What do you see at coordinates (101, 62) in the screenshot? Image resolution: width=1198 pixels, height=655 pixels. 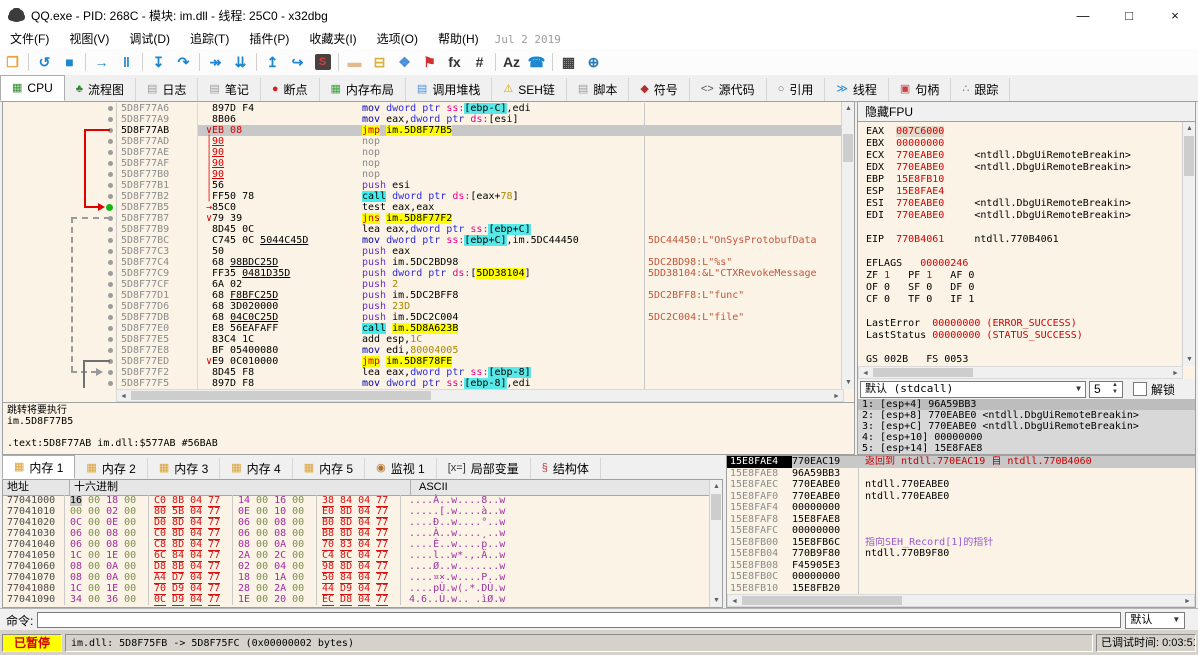 I see `run-button: →` at bounding box center [101, 62].